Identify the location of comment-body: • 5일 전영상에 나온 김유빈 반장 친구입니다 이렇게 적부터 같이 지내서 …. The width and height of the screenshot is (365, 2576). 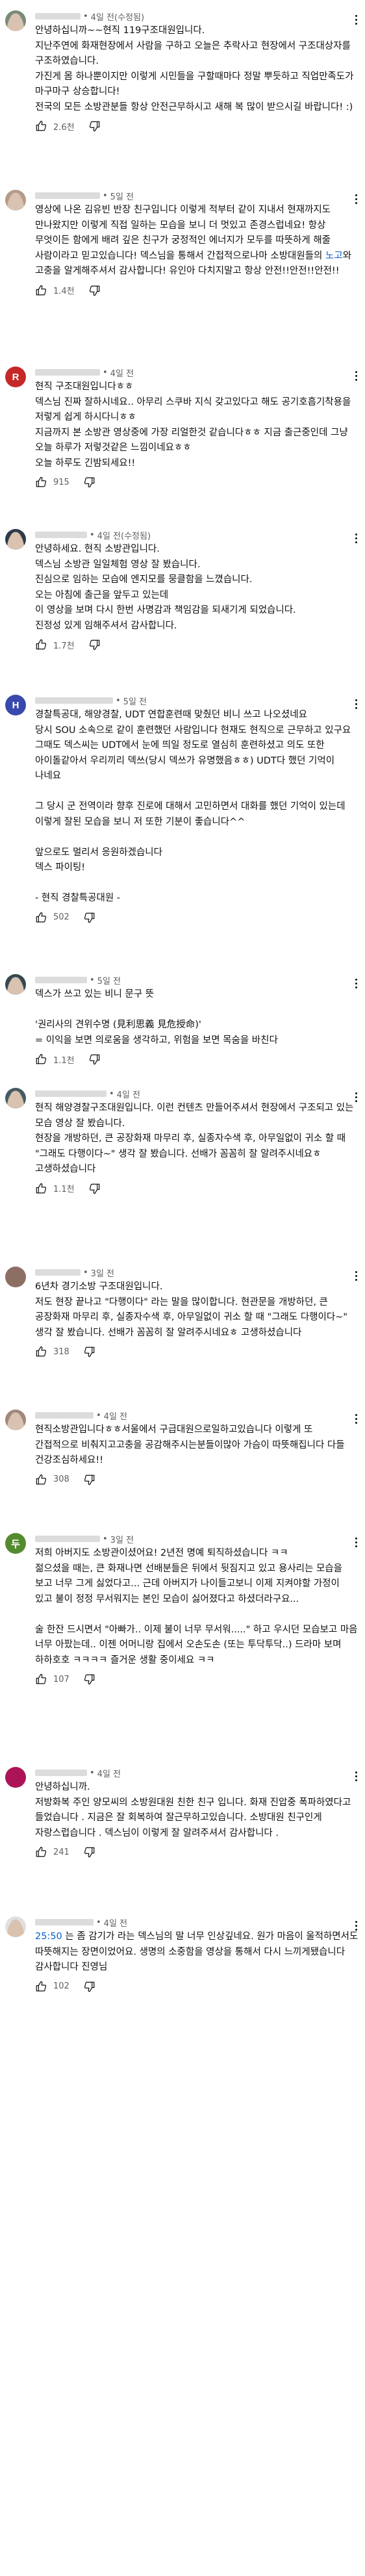
(197, 245).